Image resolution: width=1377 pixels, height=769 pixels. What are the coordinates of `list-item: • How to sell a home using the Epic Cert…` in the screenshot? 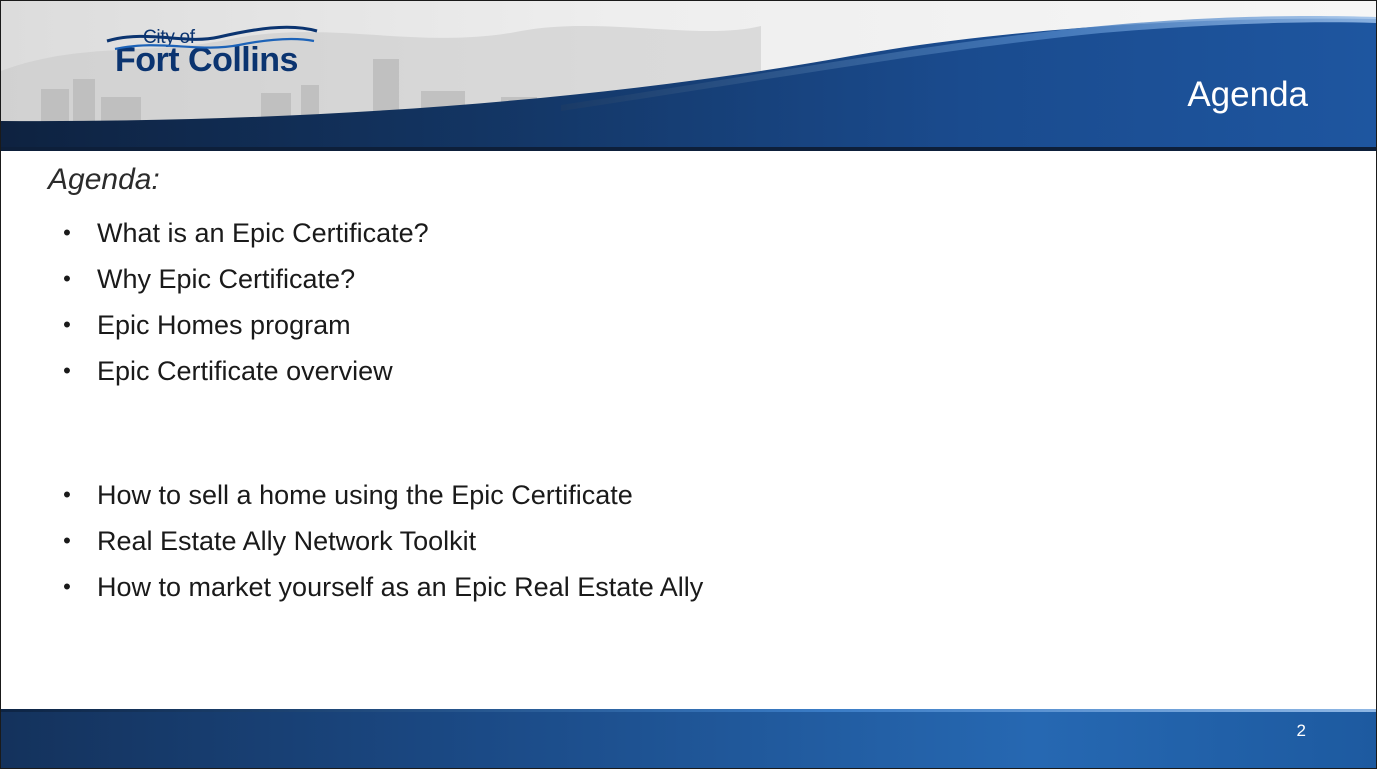 It's located at (687, 495).